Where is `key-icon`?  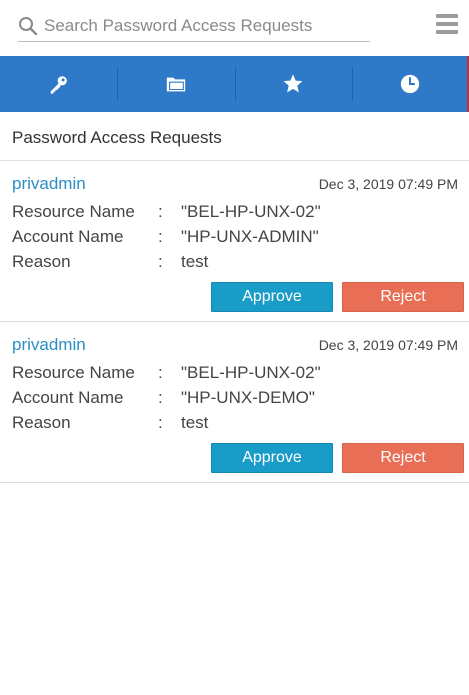
key-icon is located at coordinates (58, 85).